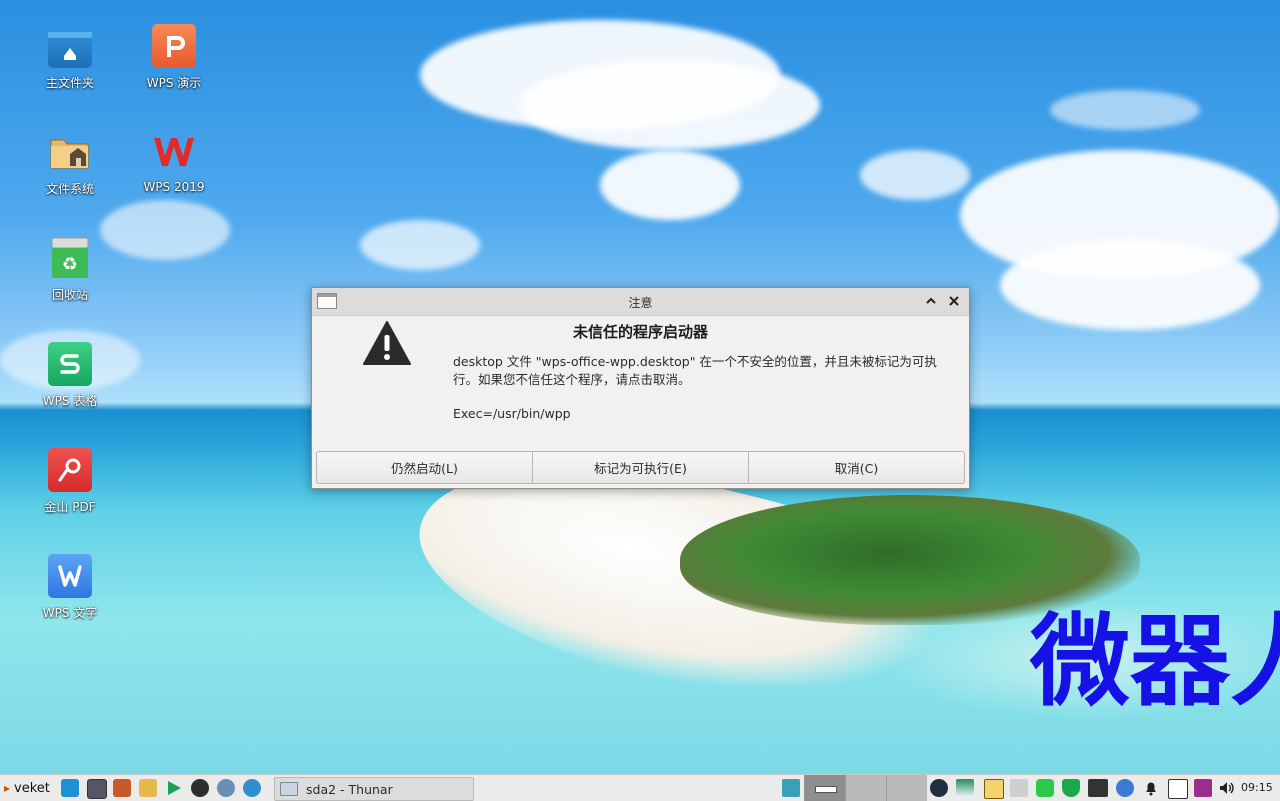  What do you see at coordinates (954, 301) in the screenshot?
I see `close-icon` at bounding box center [954, 301].